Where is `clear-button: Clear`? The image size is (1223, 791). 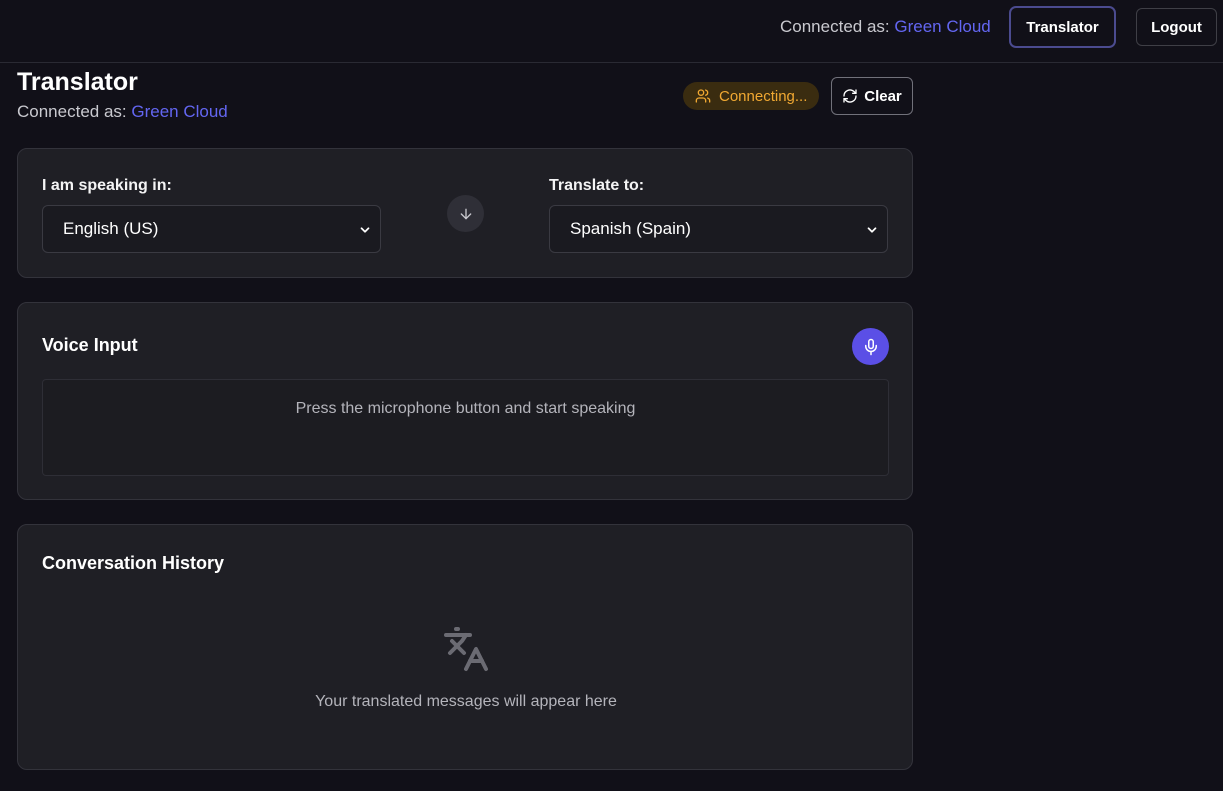 clear-button: Clear is located at coordinates (872, 96).